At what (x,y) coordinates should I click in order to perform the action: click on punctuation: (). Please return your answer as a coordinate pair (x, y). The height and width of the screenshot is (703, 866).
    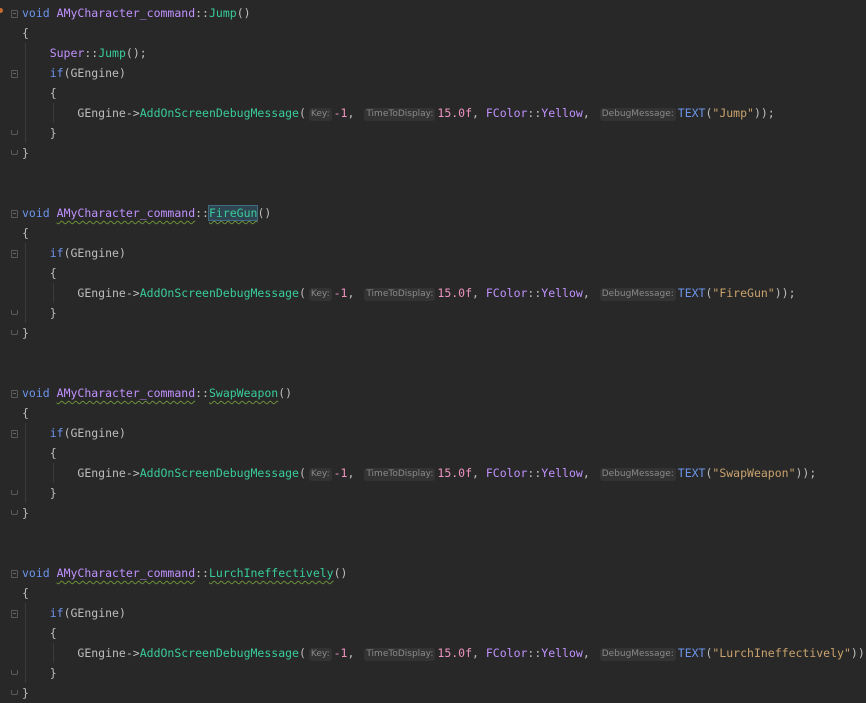
    Looking at the image, I should click on (243, 13).